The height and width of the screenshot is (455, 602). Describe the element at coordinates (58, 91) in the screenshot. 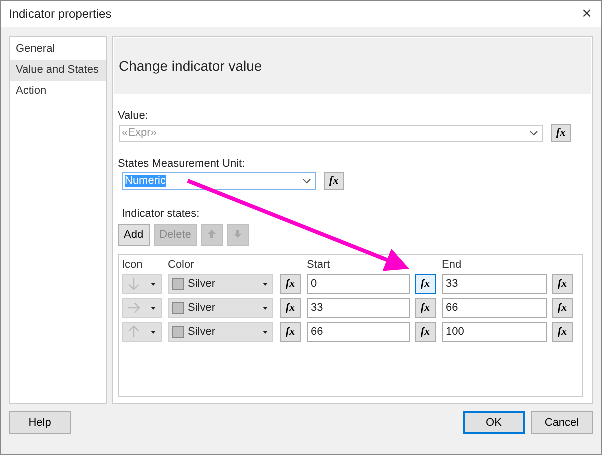

I see `sidebar-item: Action` at that location.